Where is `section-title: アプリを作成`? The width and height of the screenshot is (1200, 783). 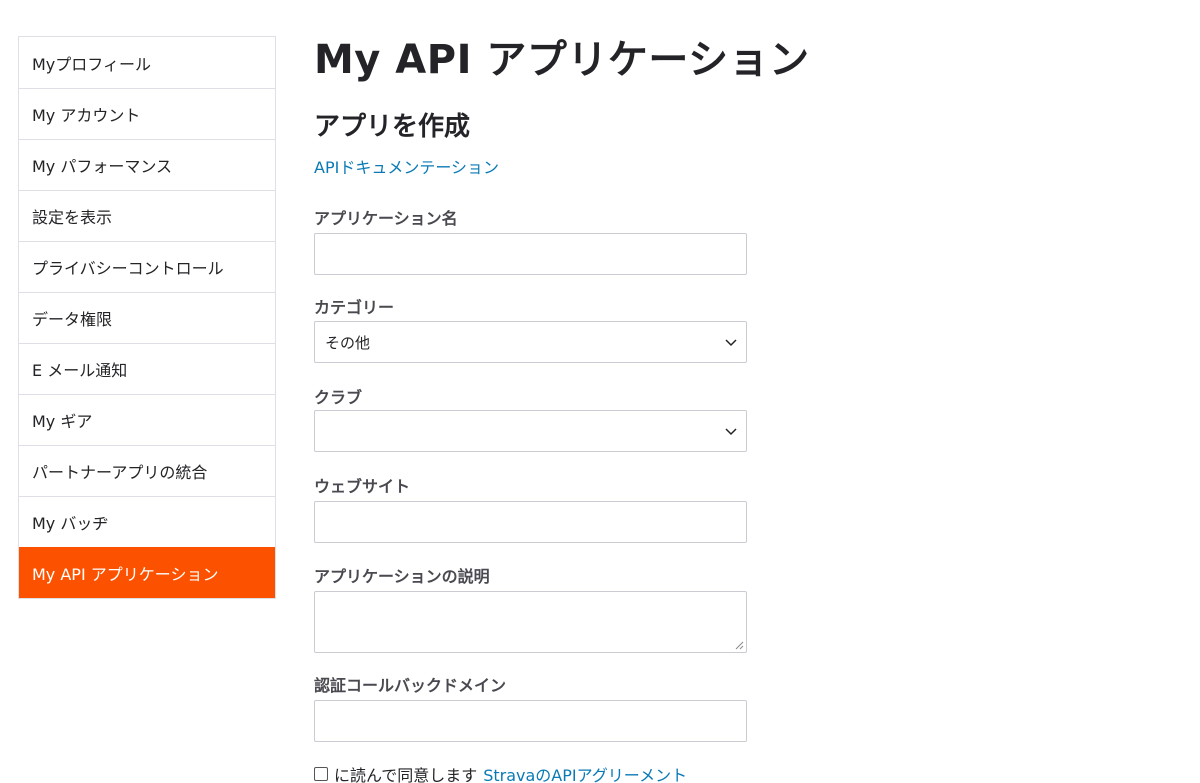
section-title: アプリを作成 is located at coordinates (392, 127).